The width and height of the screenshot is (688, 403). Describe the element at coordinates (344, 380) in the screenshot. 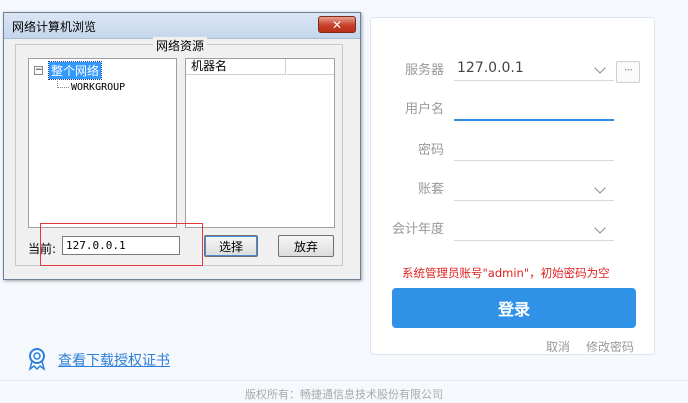

I see `footer-divider` at that location.